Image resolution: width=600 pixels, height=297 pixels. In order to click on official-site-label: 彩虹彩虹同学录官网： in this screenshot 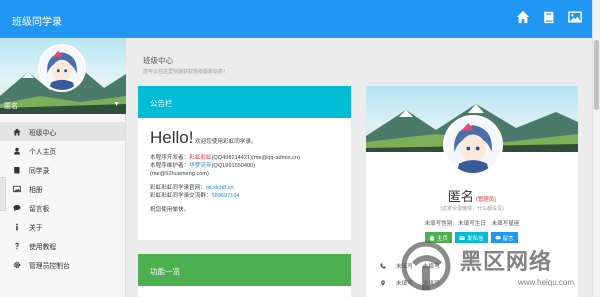, I will do `click(178, 188)`.